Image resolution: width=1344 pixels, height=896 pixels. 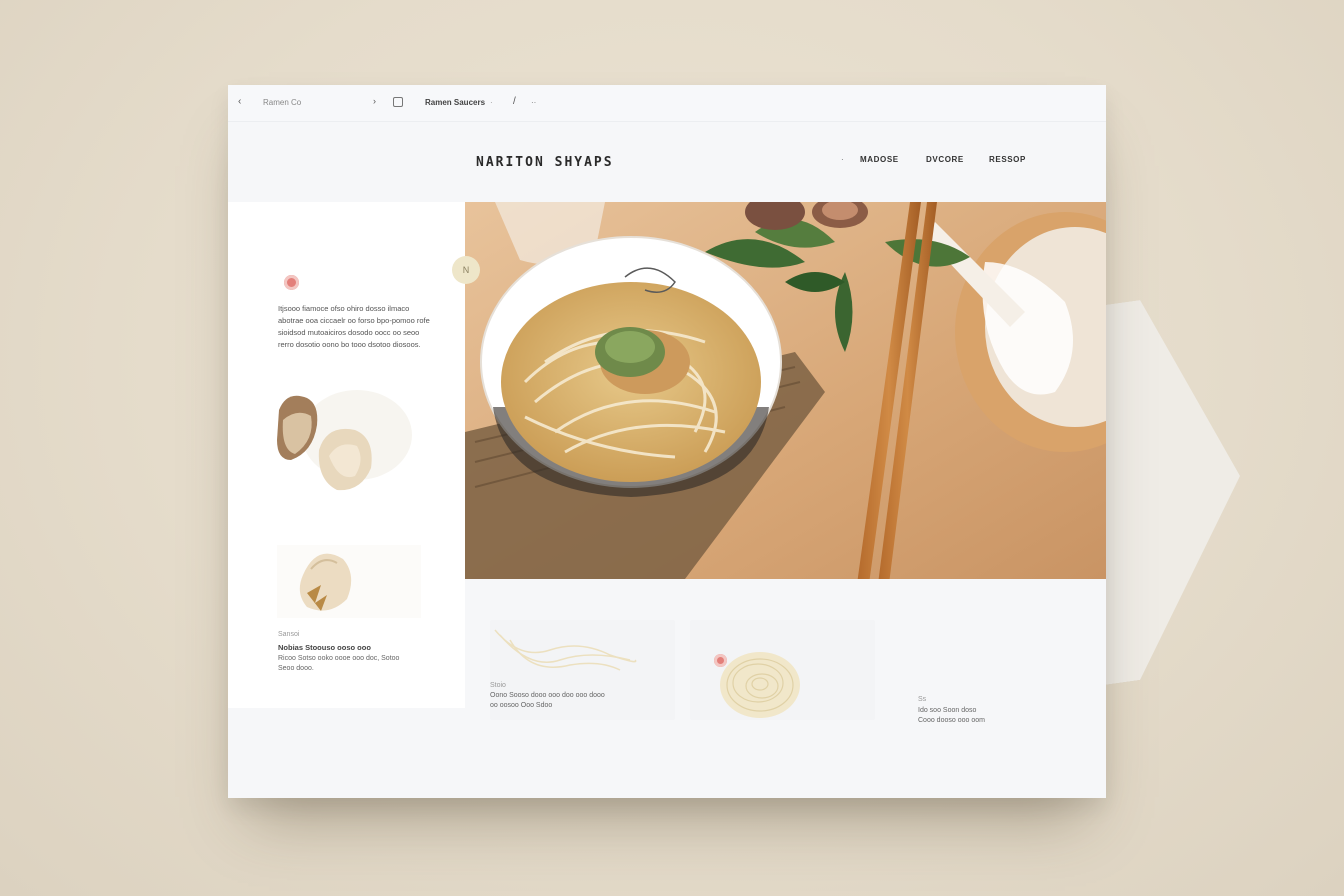 What do you see at coordinates (545, 162) in the screenshot?
I see `site-logo: NARITON SHYAPS` at bounding box center [545, 162].